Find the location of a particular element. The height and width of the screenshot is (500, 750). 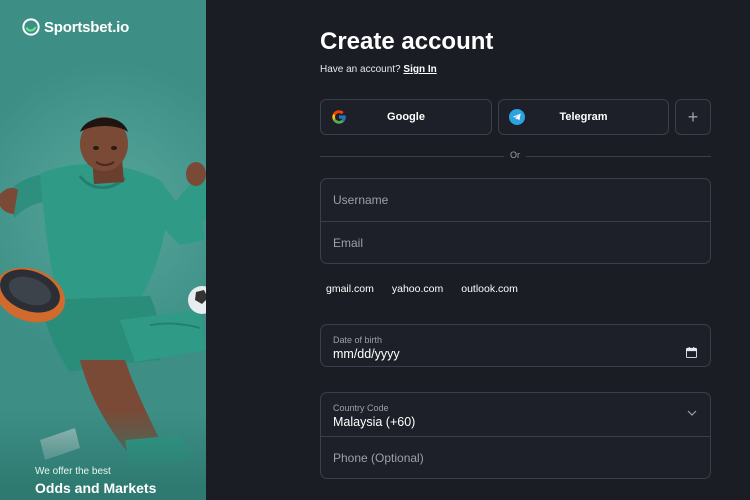

account-fields-group: Username Email is located at coordinates (515, 221).